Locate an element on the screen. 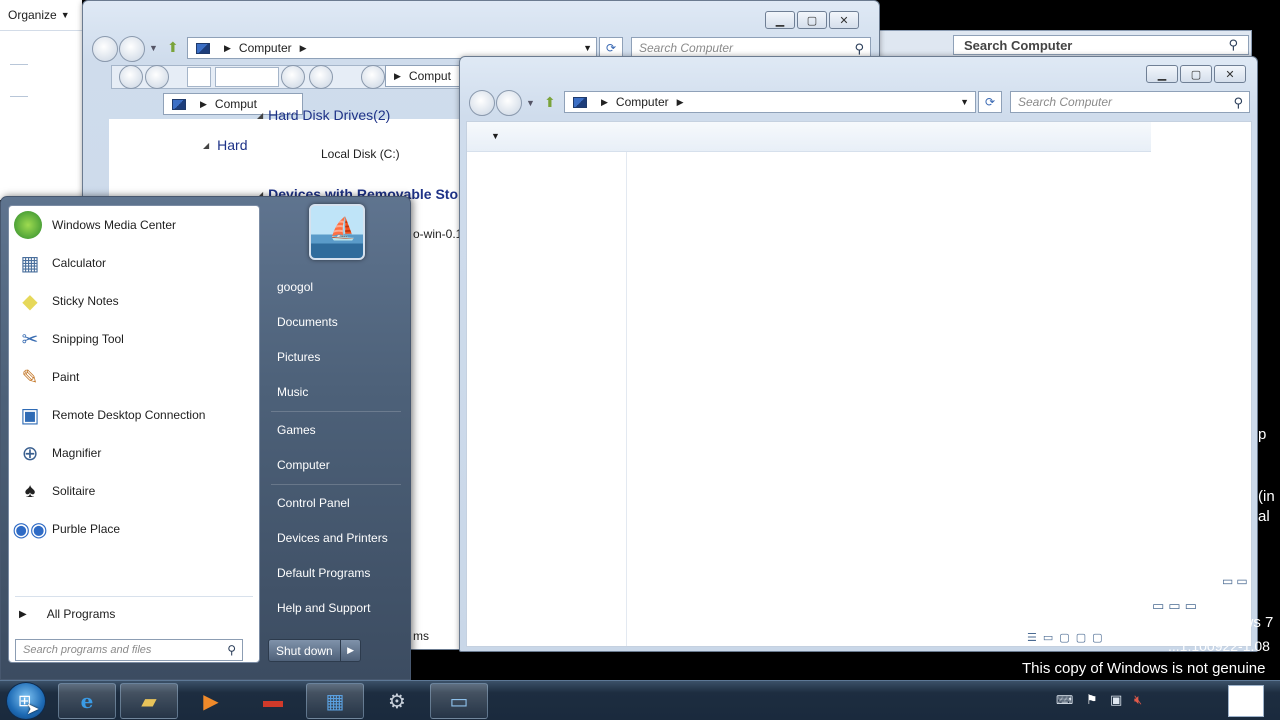  windows-build-label: ...1.100922-1.08 is located at coordinates (1219, 646).